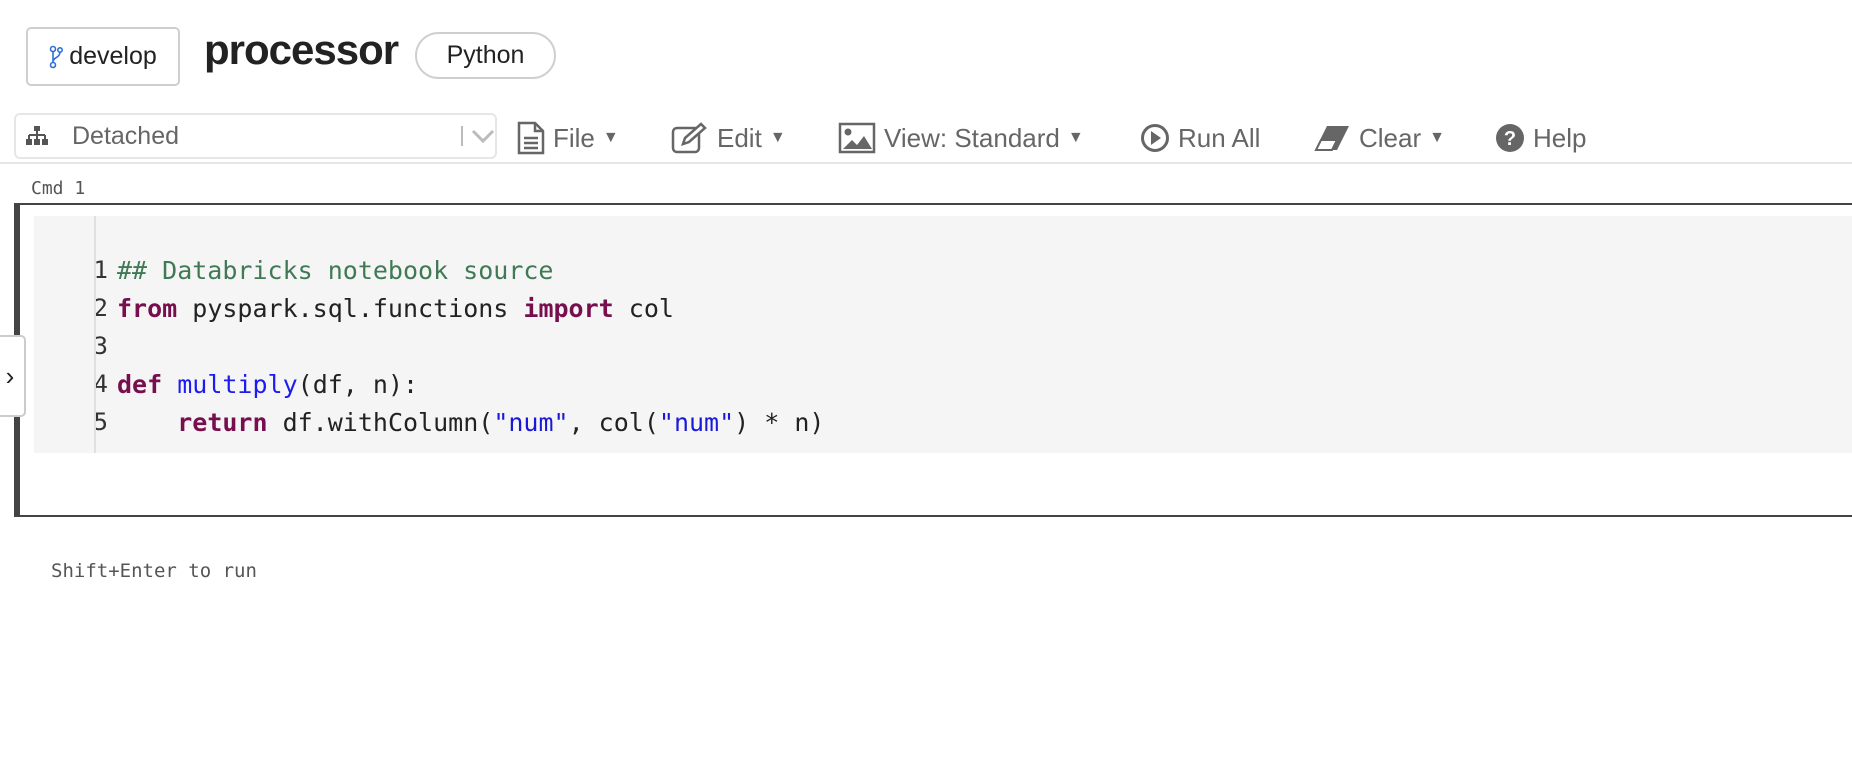 This screenshot has height=766, width=1852. Describe the element at coordinates (689, 138) in the screenshot. I see `edit-icon` at that location.